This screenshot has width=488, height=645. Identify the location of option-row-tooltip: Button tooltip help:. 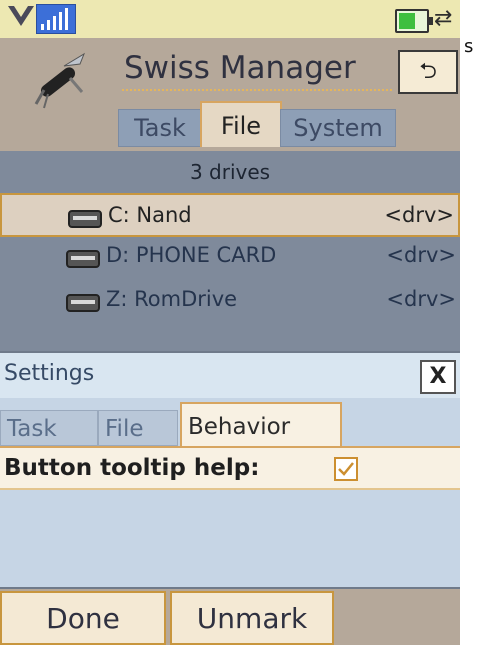
(230, 469).